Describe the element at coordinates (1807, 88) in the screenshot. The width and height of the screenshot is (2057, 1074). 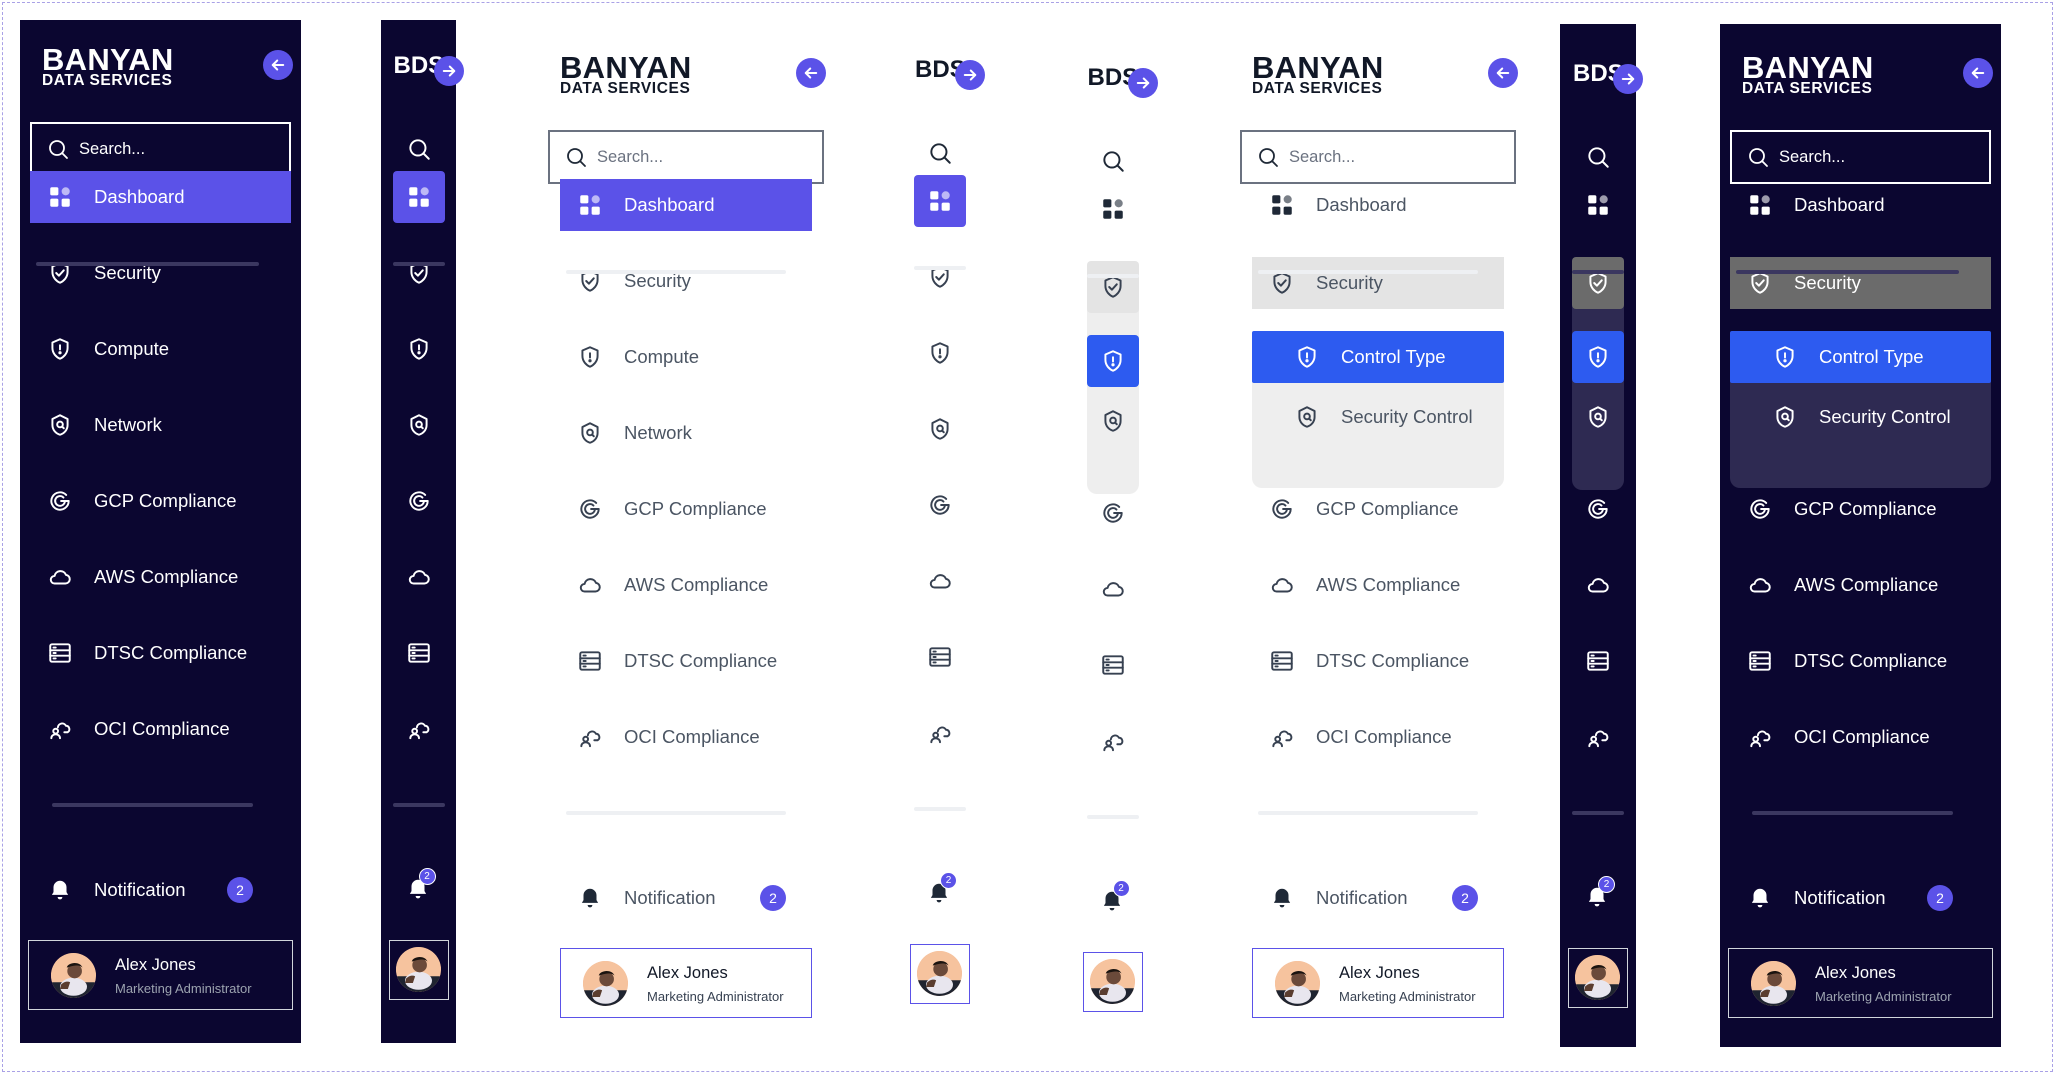
I see `brand-subtitle: DATA SERVICES` at that location.